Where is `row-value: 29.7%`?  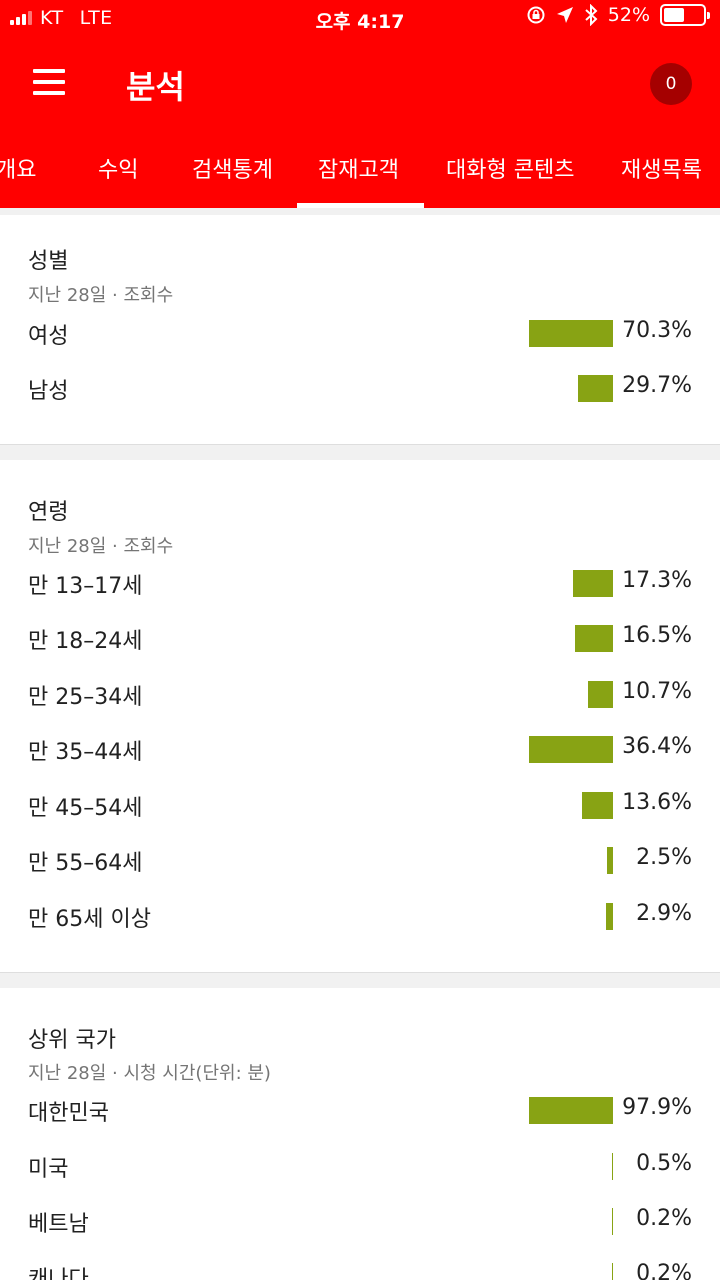 row-value: 29.7% is located at coordinates (657, 385).